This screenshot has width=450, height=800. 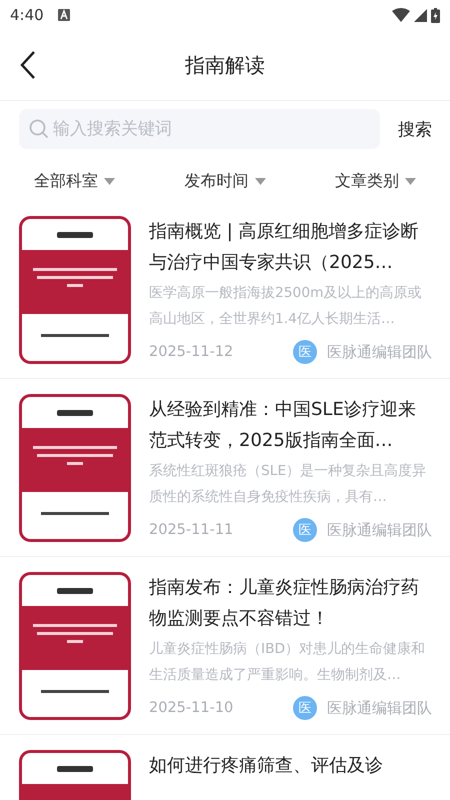 I want to click on article-date: 2025-11-12, so click(x=191, y=352).